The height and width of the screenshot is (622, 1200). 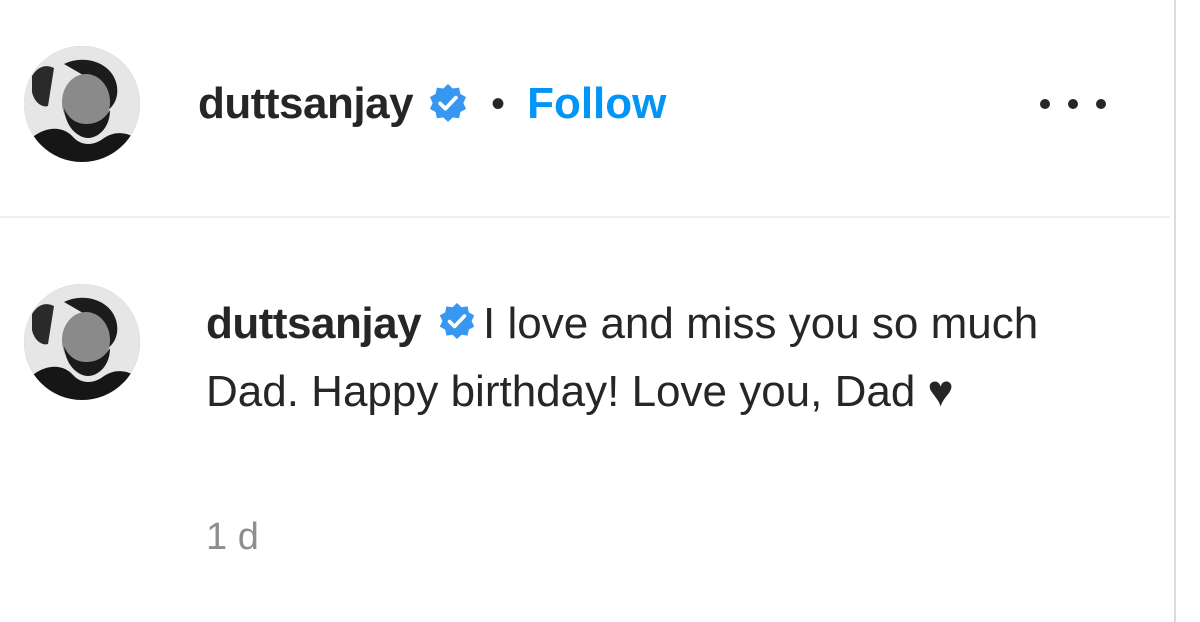 I want to click on more-options-icon, so click(x=1073, y=104).